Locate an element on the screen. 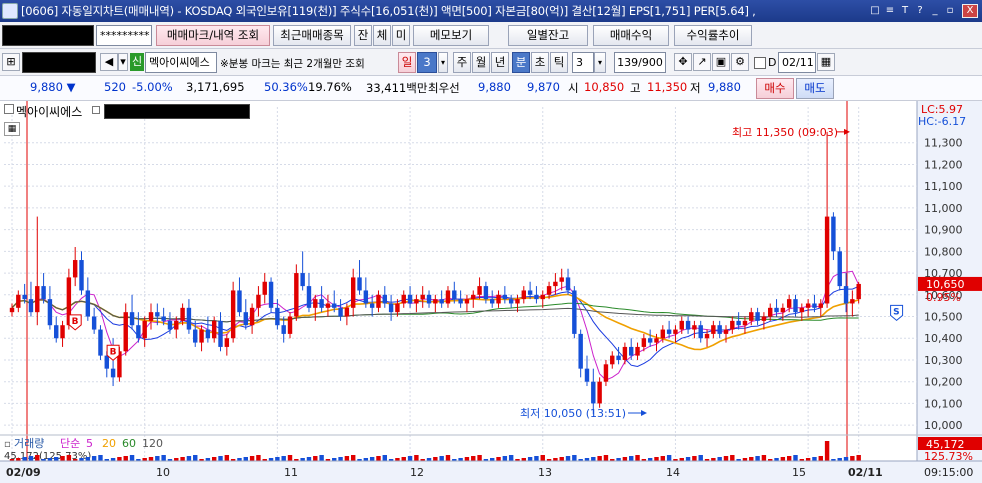 The image size is (982, 483). chart-option-icon is located at coordinates (96, 110).